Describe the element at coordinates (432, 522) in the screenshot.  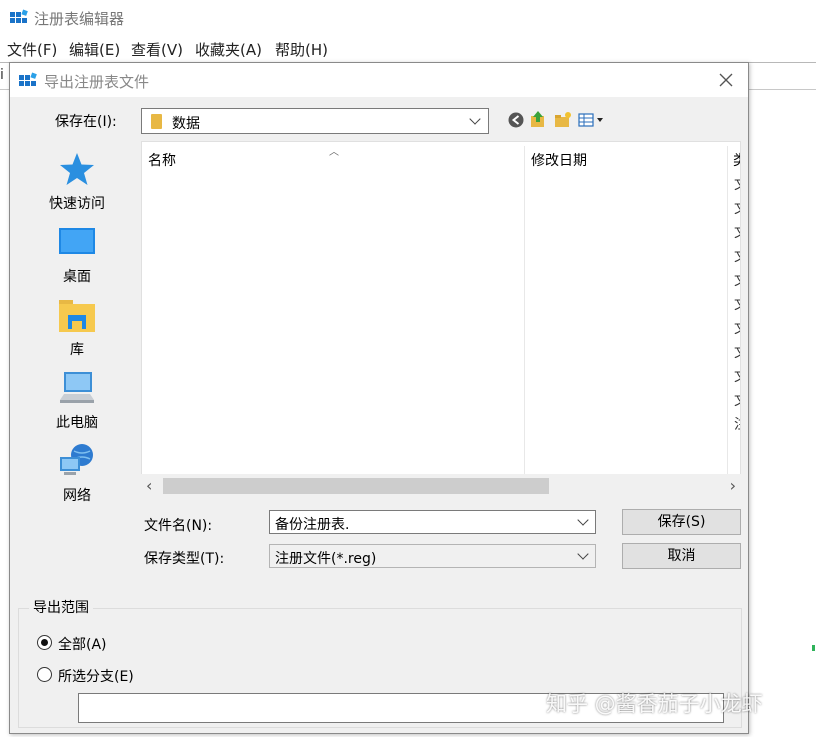
I see `filename-input: 备份注册表.` at that location.